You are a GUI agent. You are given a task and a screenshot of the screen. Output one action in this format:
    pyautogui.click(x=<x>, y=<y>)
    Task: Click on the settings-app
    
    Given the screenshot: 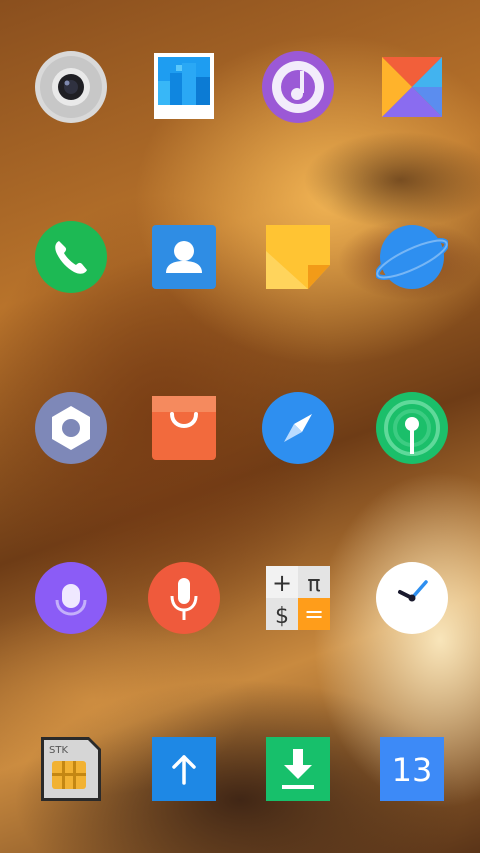 What is the action you would take?
    pyautogui.click(x=71, y=428)
    